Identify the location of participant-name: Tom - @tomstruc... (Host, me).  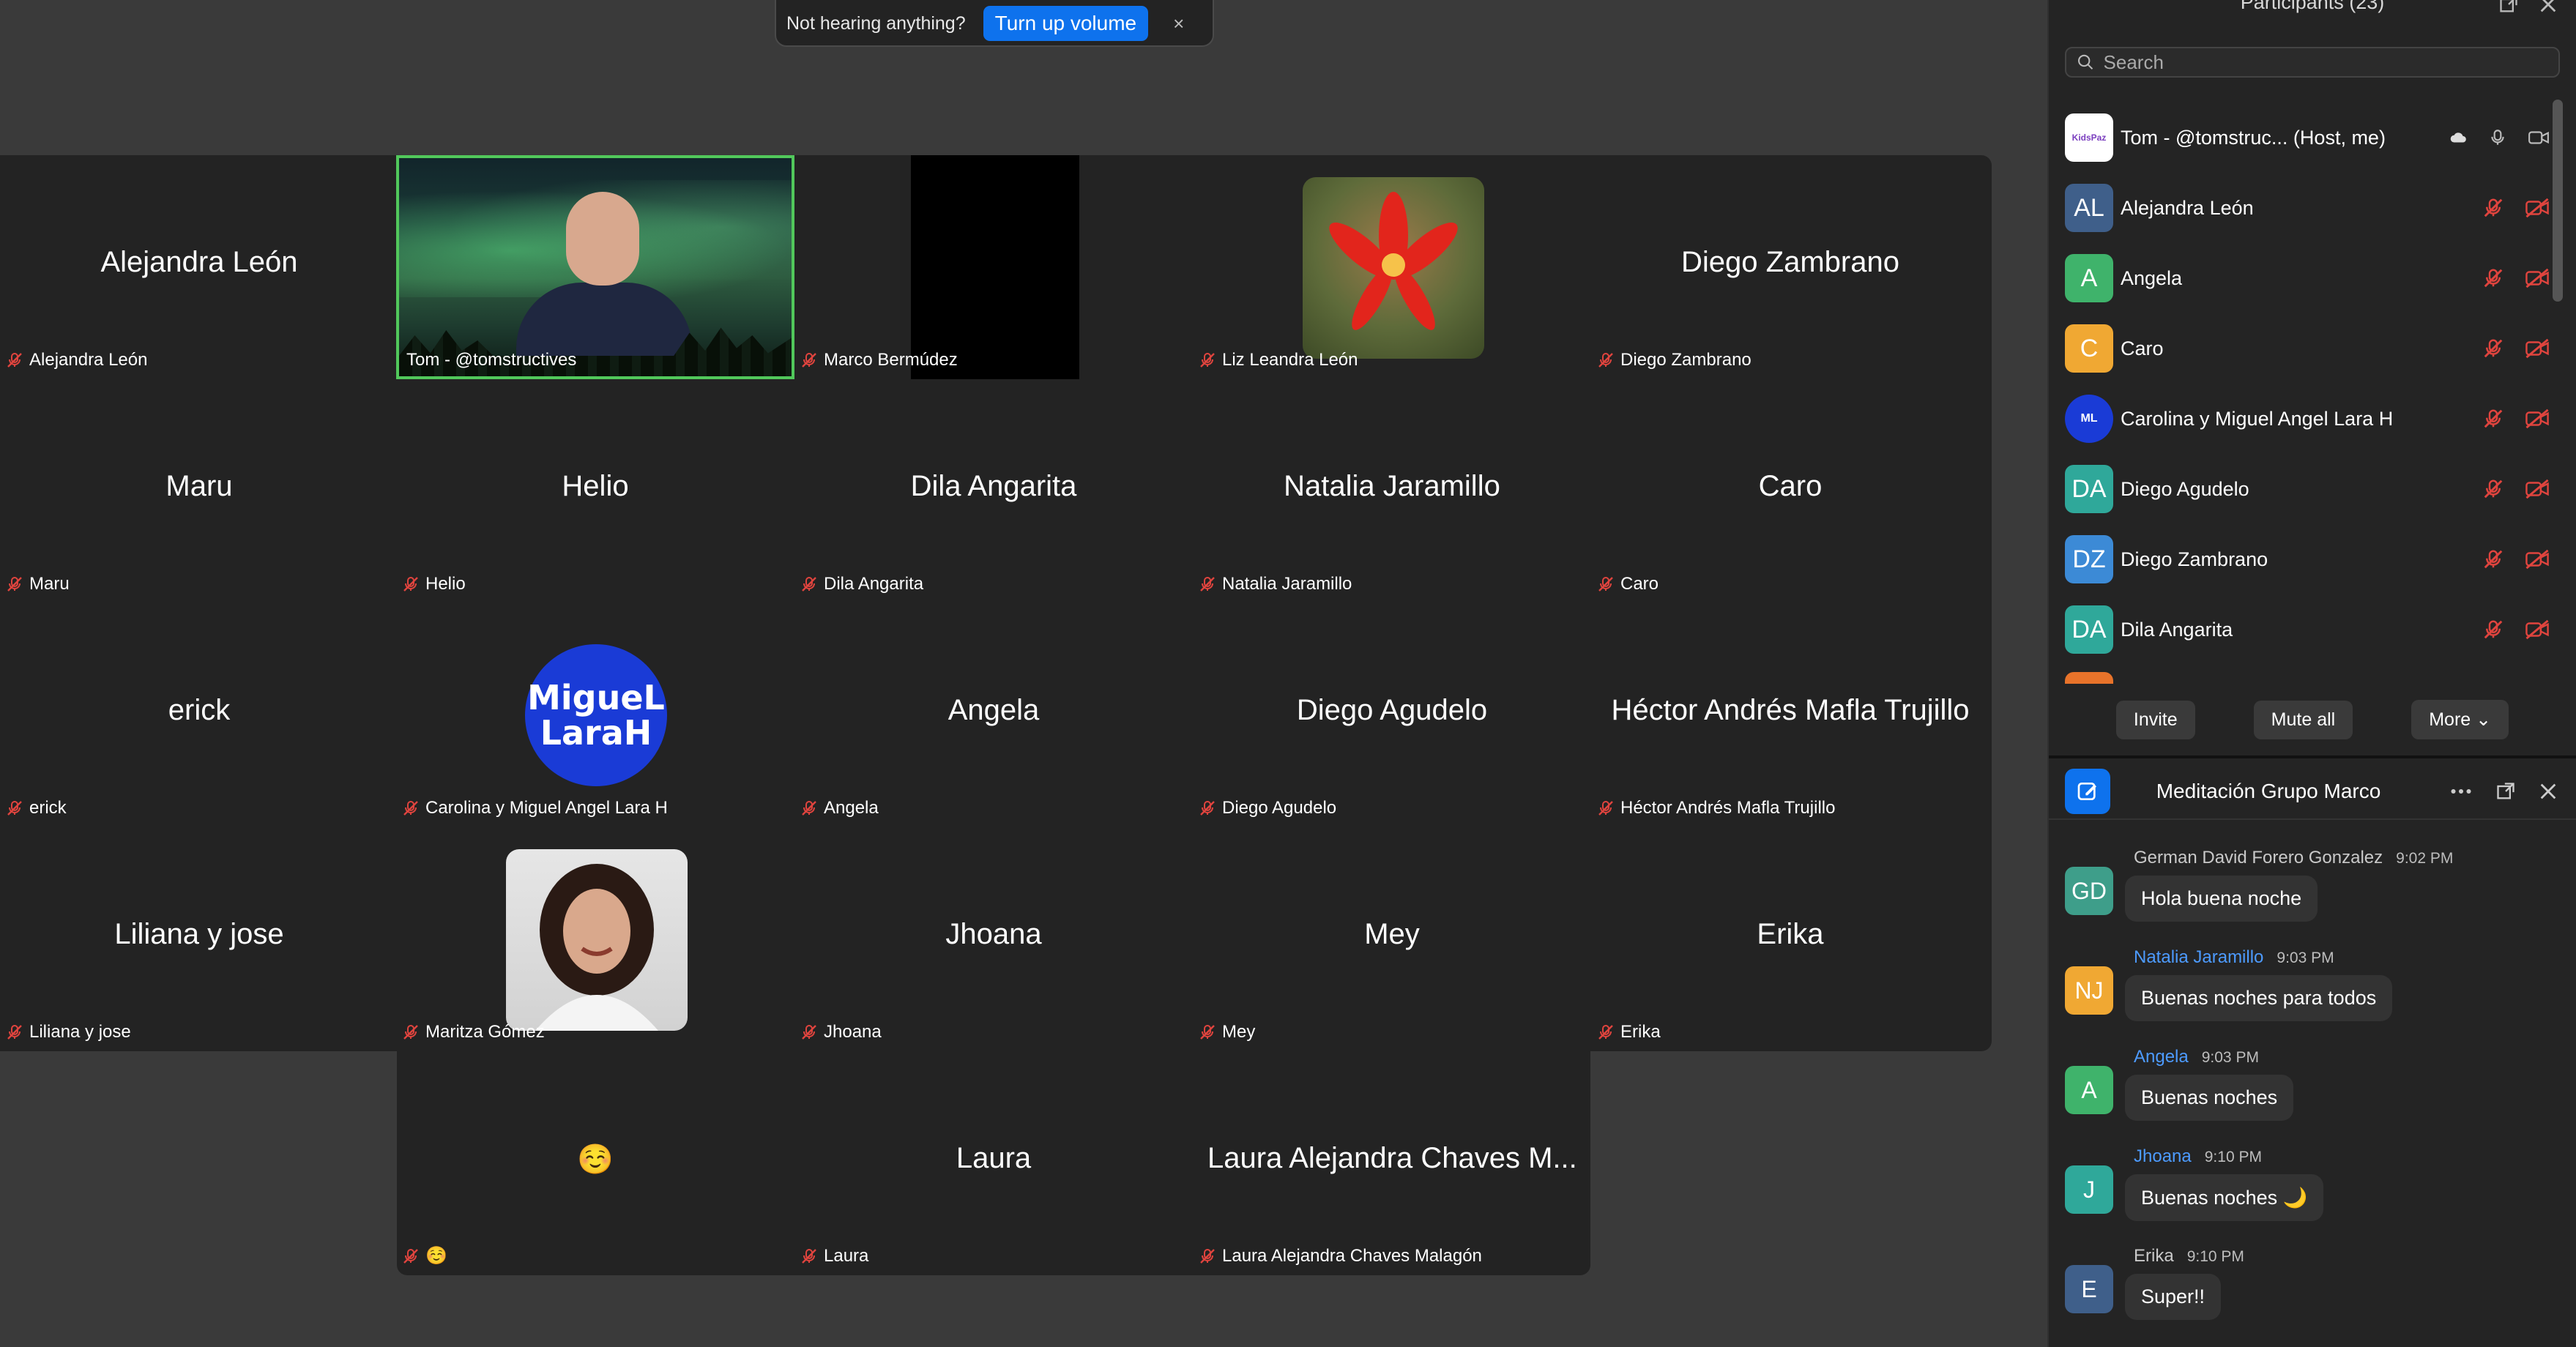
(2253, 137).